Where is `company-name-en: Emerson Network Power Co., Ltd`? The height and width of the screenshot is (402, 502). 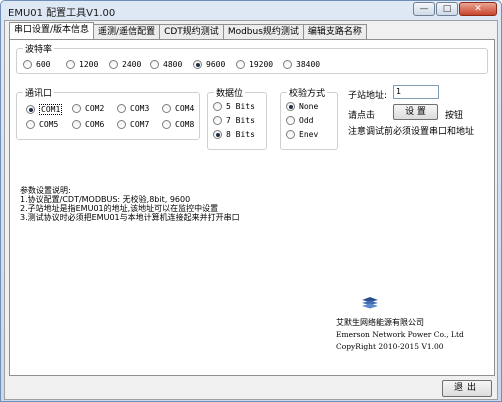
company-name-en: Emerson Network Power Co., Ltd is located at coordinates (400, 334).